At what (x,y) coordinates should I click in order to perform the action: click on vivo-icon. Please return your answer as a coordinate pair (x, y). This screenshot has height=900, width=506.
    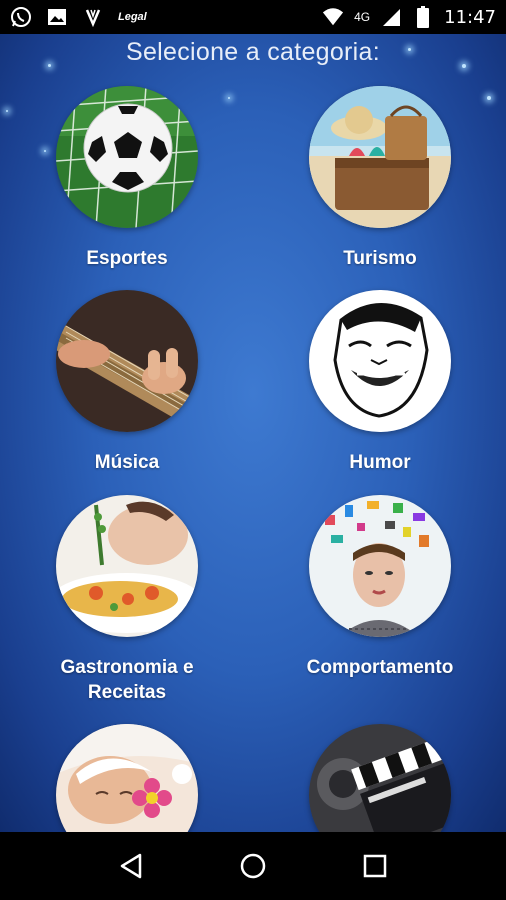
    Looking at the image, I should click on (93, 17).